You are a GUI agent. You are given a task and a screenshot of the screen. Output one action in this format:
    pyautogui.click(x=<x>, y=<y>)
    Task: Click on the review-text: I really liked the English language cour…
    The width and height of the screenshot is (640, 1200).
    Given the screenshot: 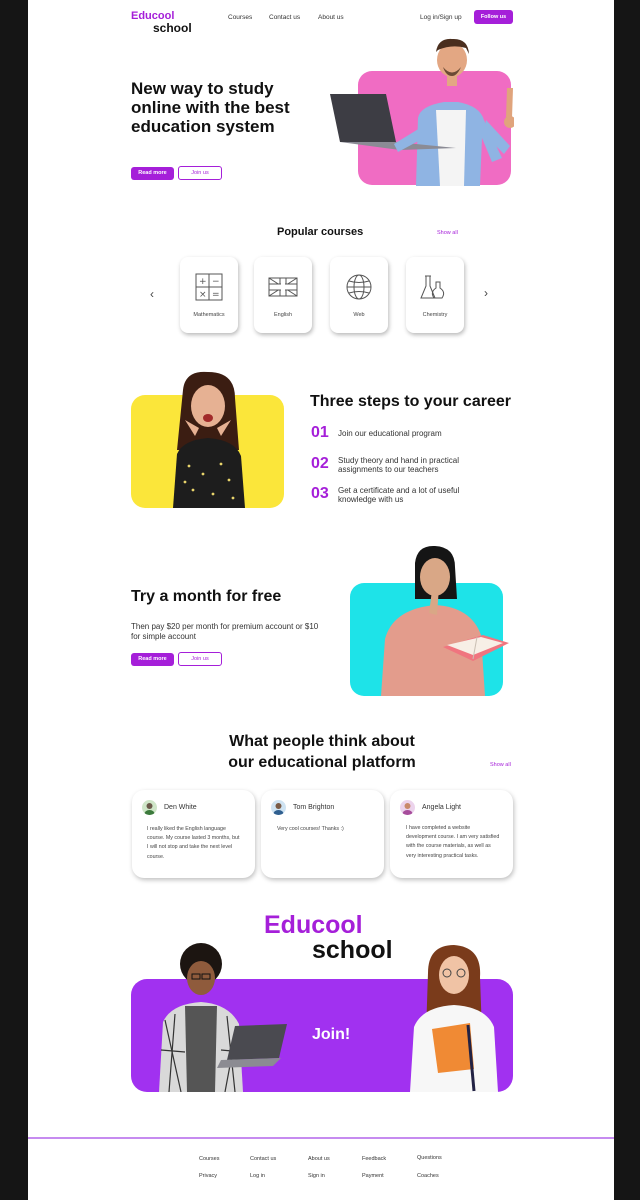 What is the action you would take?
    pyautogui.click(x=193, y=843)
    